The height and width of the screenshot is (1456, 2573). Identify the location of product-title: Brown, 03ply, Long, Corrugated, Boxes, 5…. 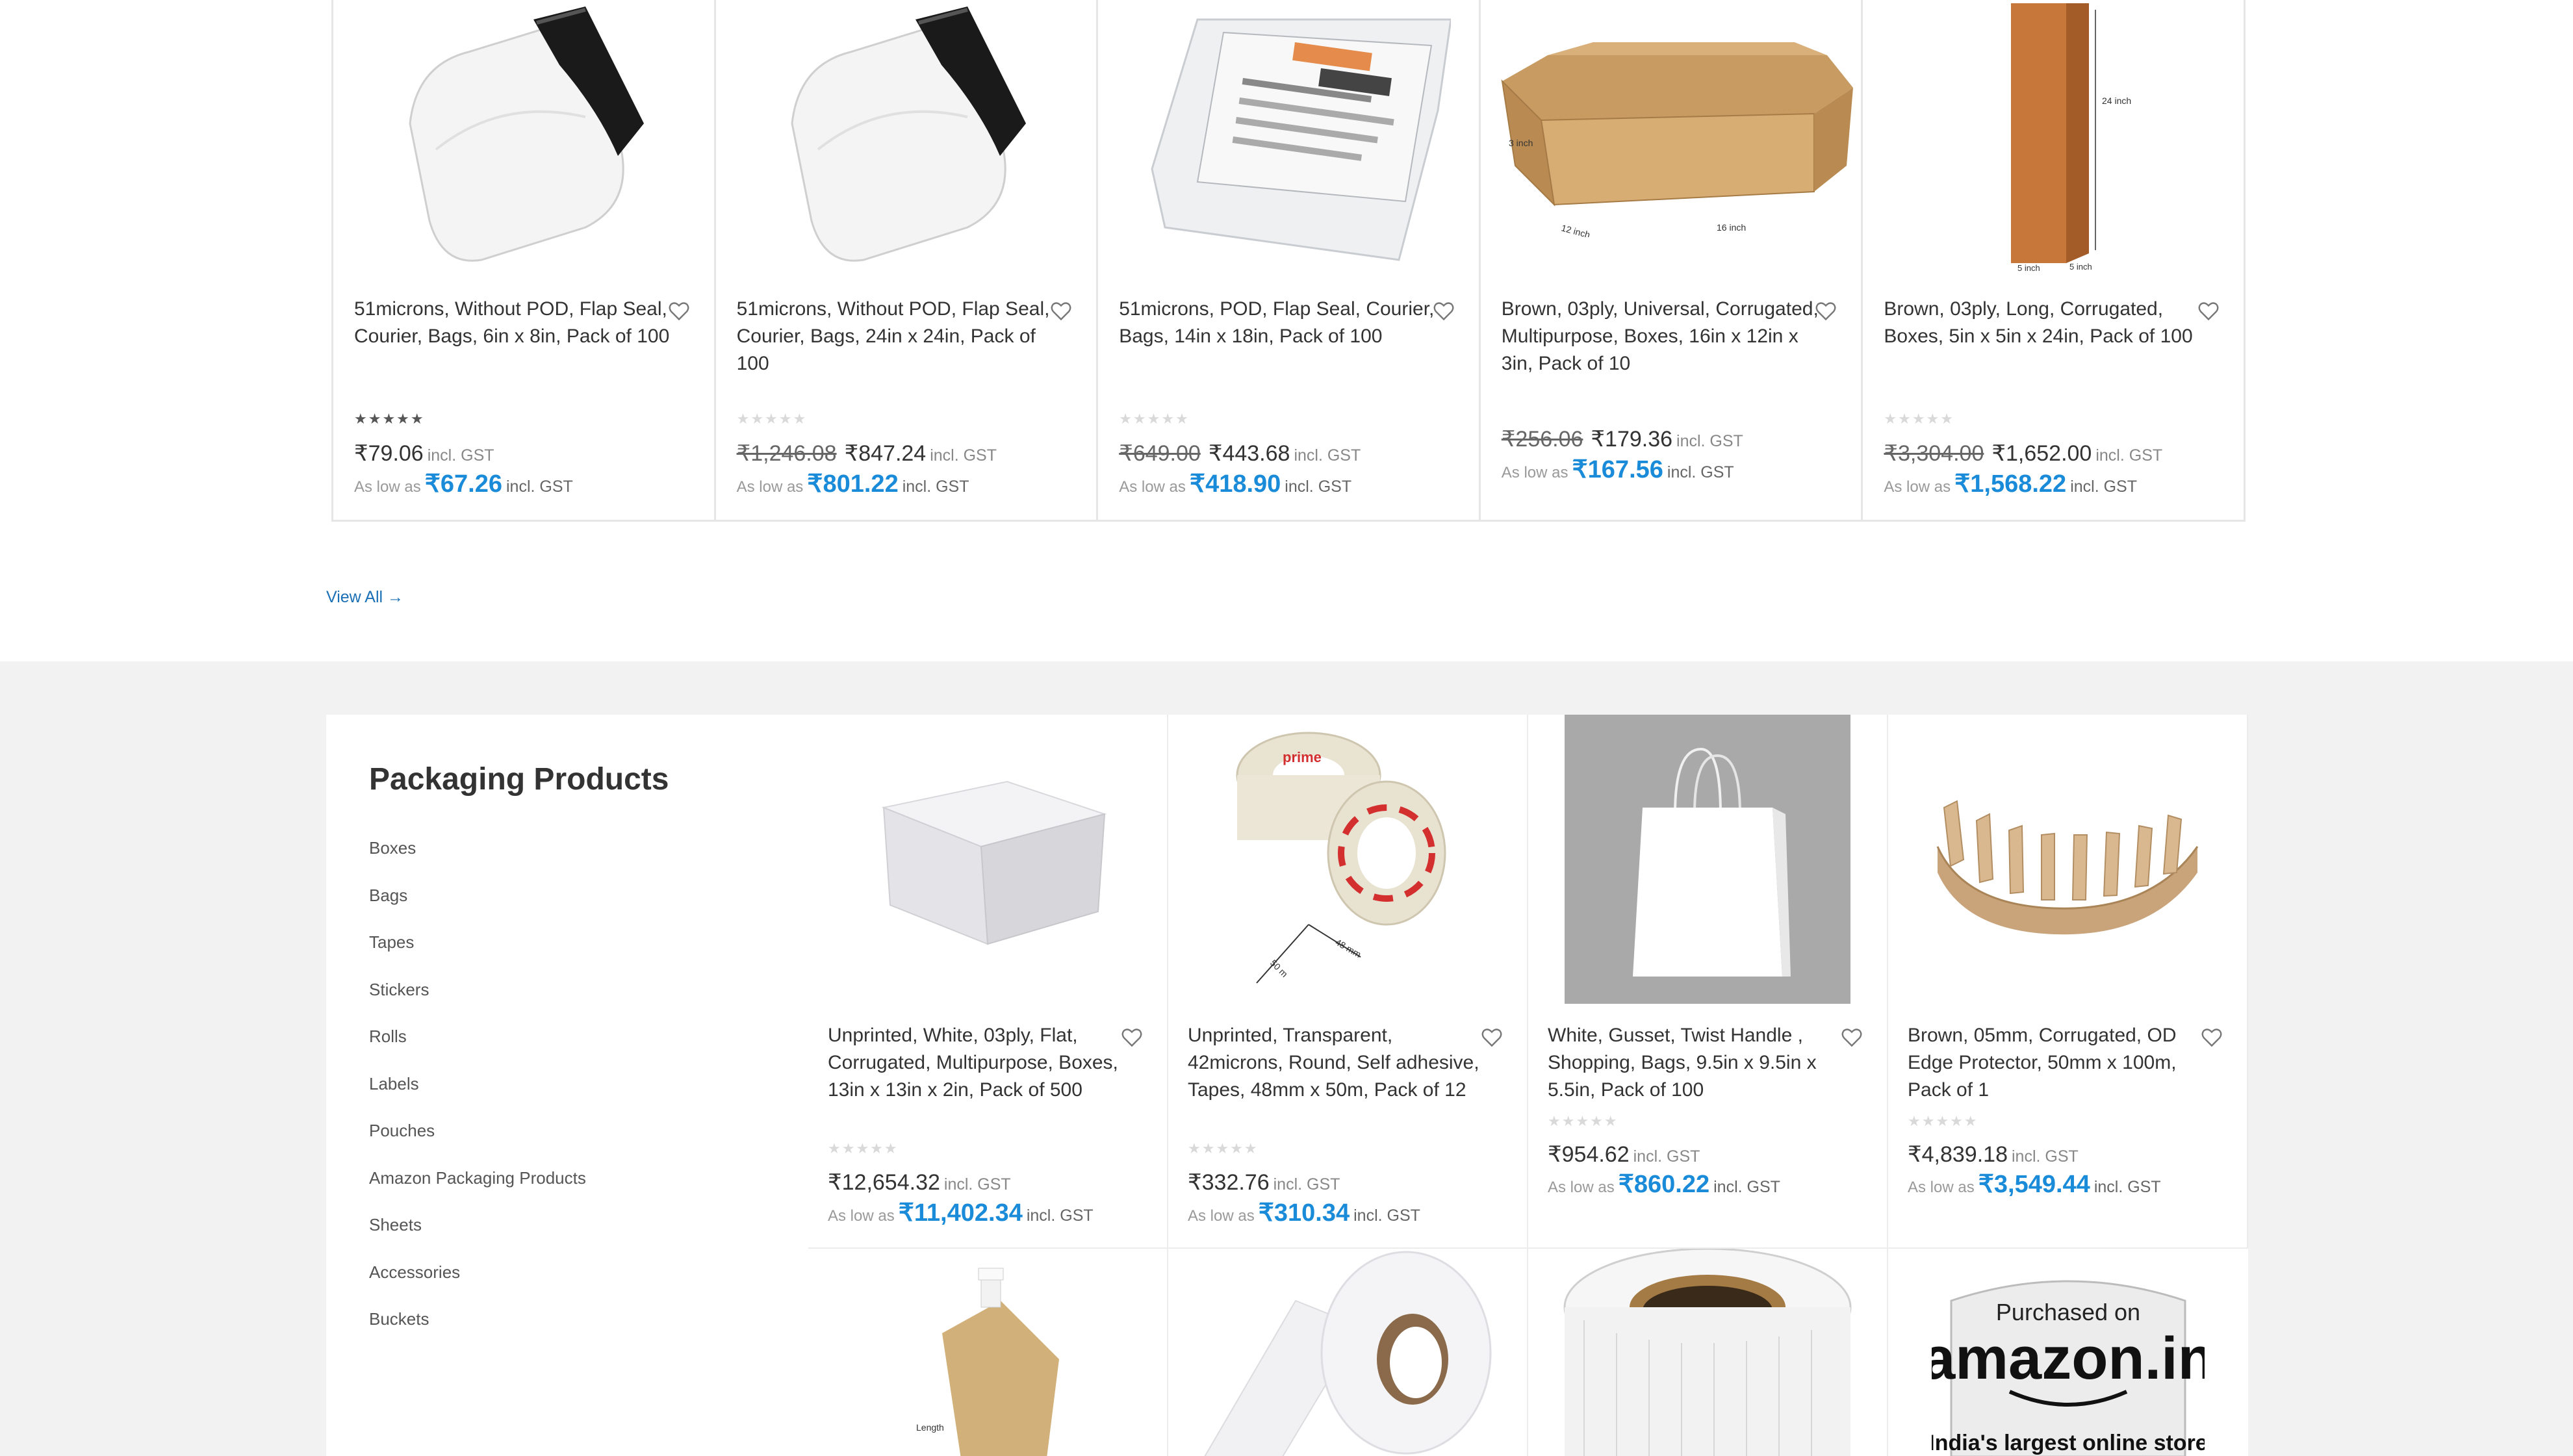
(2043, 323).